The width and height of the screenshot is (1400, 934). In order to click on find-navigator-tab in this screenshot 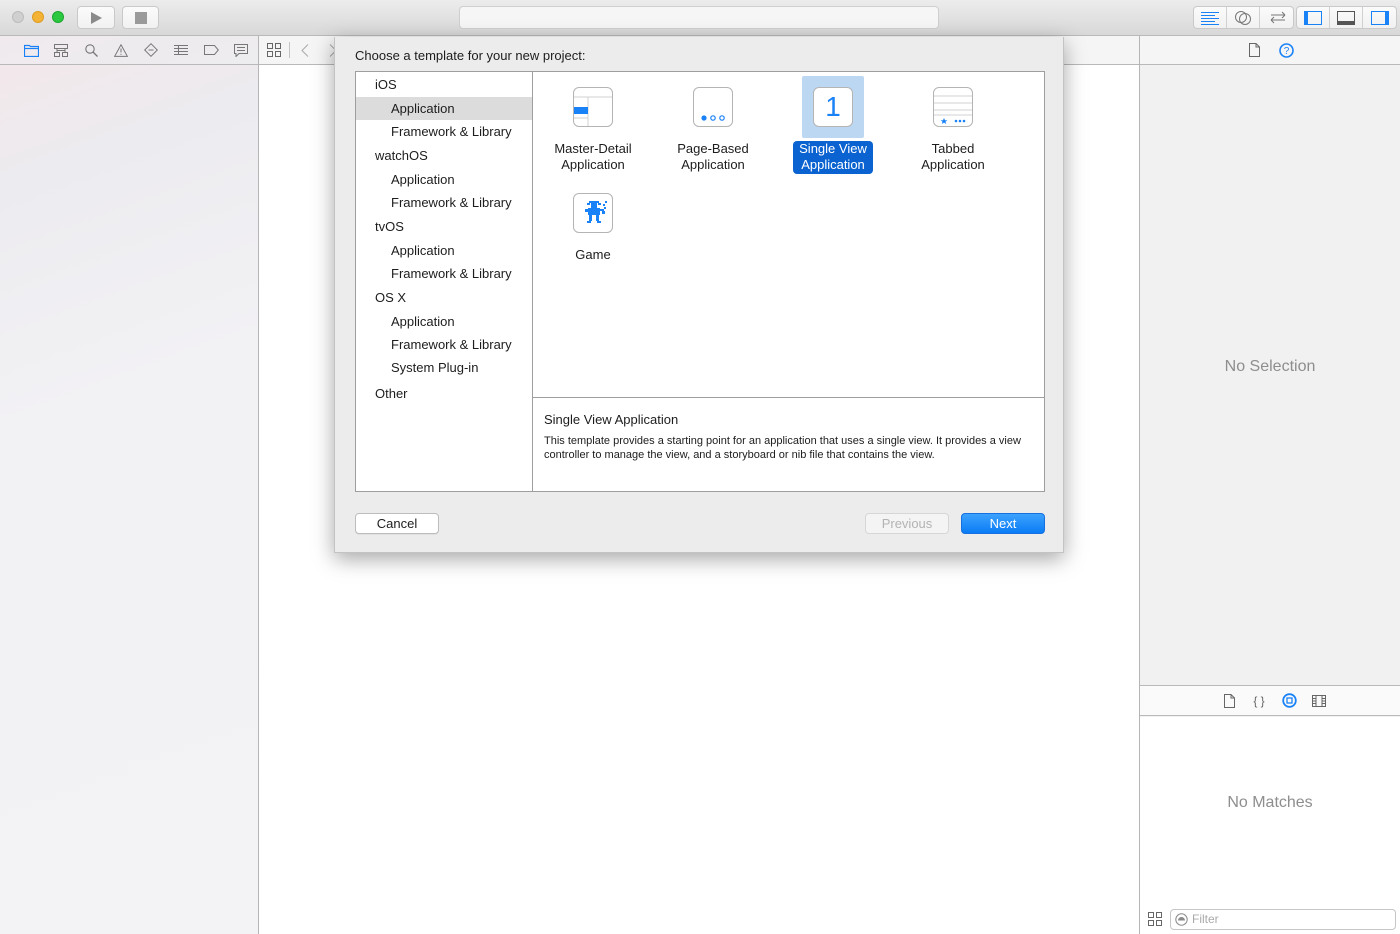, I will do `click(91, 50)`.